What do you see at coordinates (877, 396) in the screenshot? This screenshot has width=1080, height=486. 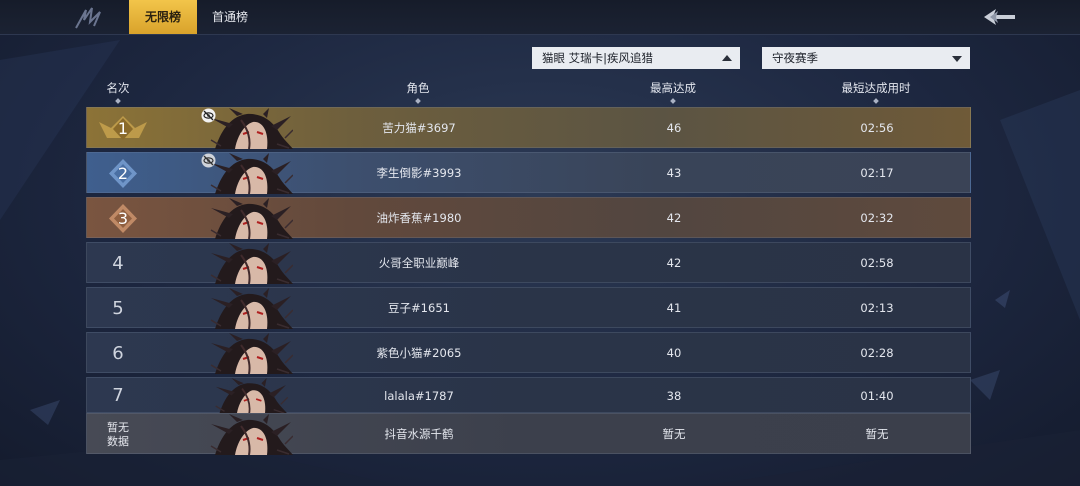 I see `fastest-time: 01:40` at bounding box center [877, 396].